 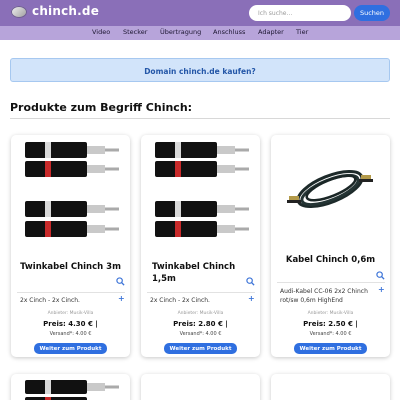 What do you see at coordinates (330, 260) in the screenshot?
I see `product-title: Kabel Chinch 0,6m` at bounding box center [330, 260].